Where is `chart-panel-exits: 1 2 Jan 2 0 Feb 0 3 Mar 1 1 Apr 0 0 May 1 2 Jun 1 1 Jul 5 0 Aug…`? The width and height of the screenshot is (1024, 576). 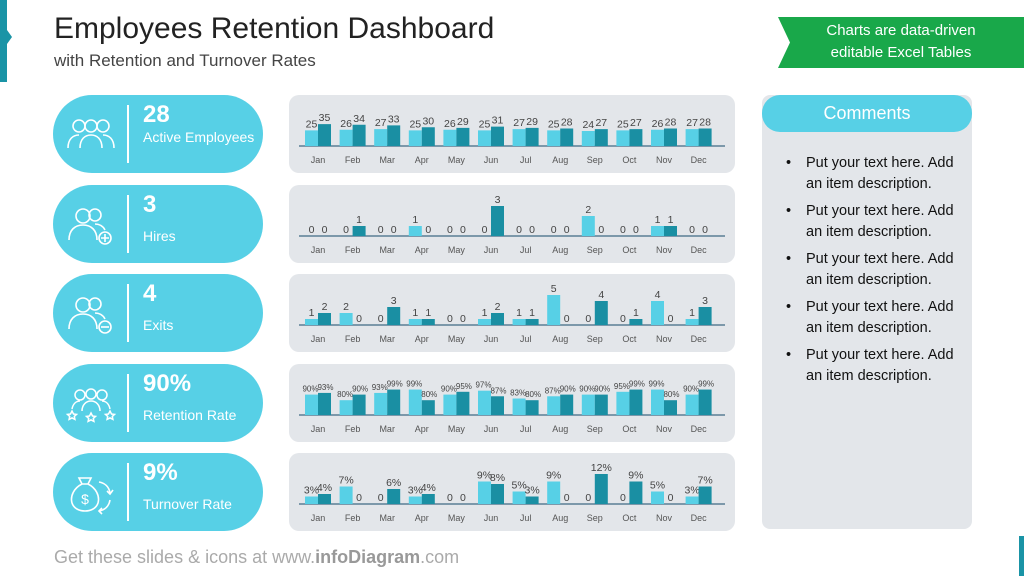
chart-panel-exits: 1 2 Jan 2 0 Feb 0 3 Mar 1 1 Apr 0 0 May 1 2 Jun 1 1 Jul 5 0 Aug… is located at coordinates (512, 313).